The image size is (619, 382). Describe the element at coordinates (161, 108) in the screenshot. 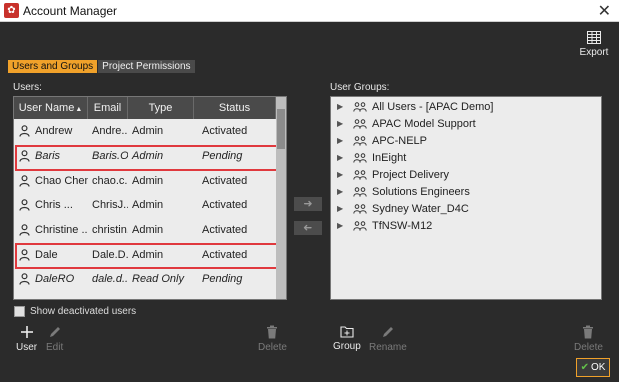

I see `column-header-type: Type` at that location.